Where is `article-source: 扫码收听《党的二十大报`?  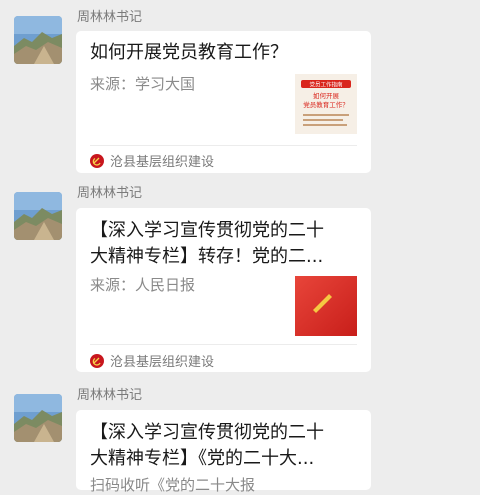 article-source: 扫码收听《党的二十大报 is located at coordinates (173, 485).